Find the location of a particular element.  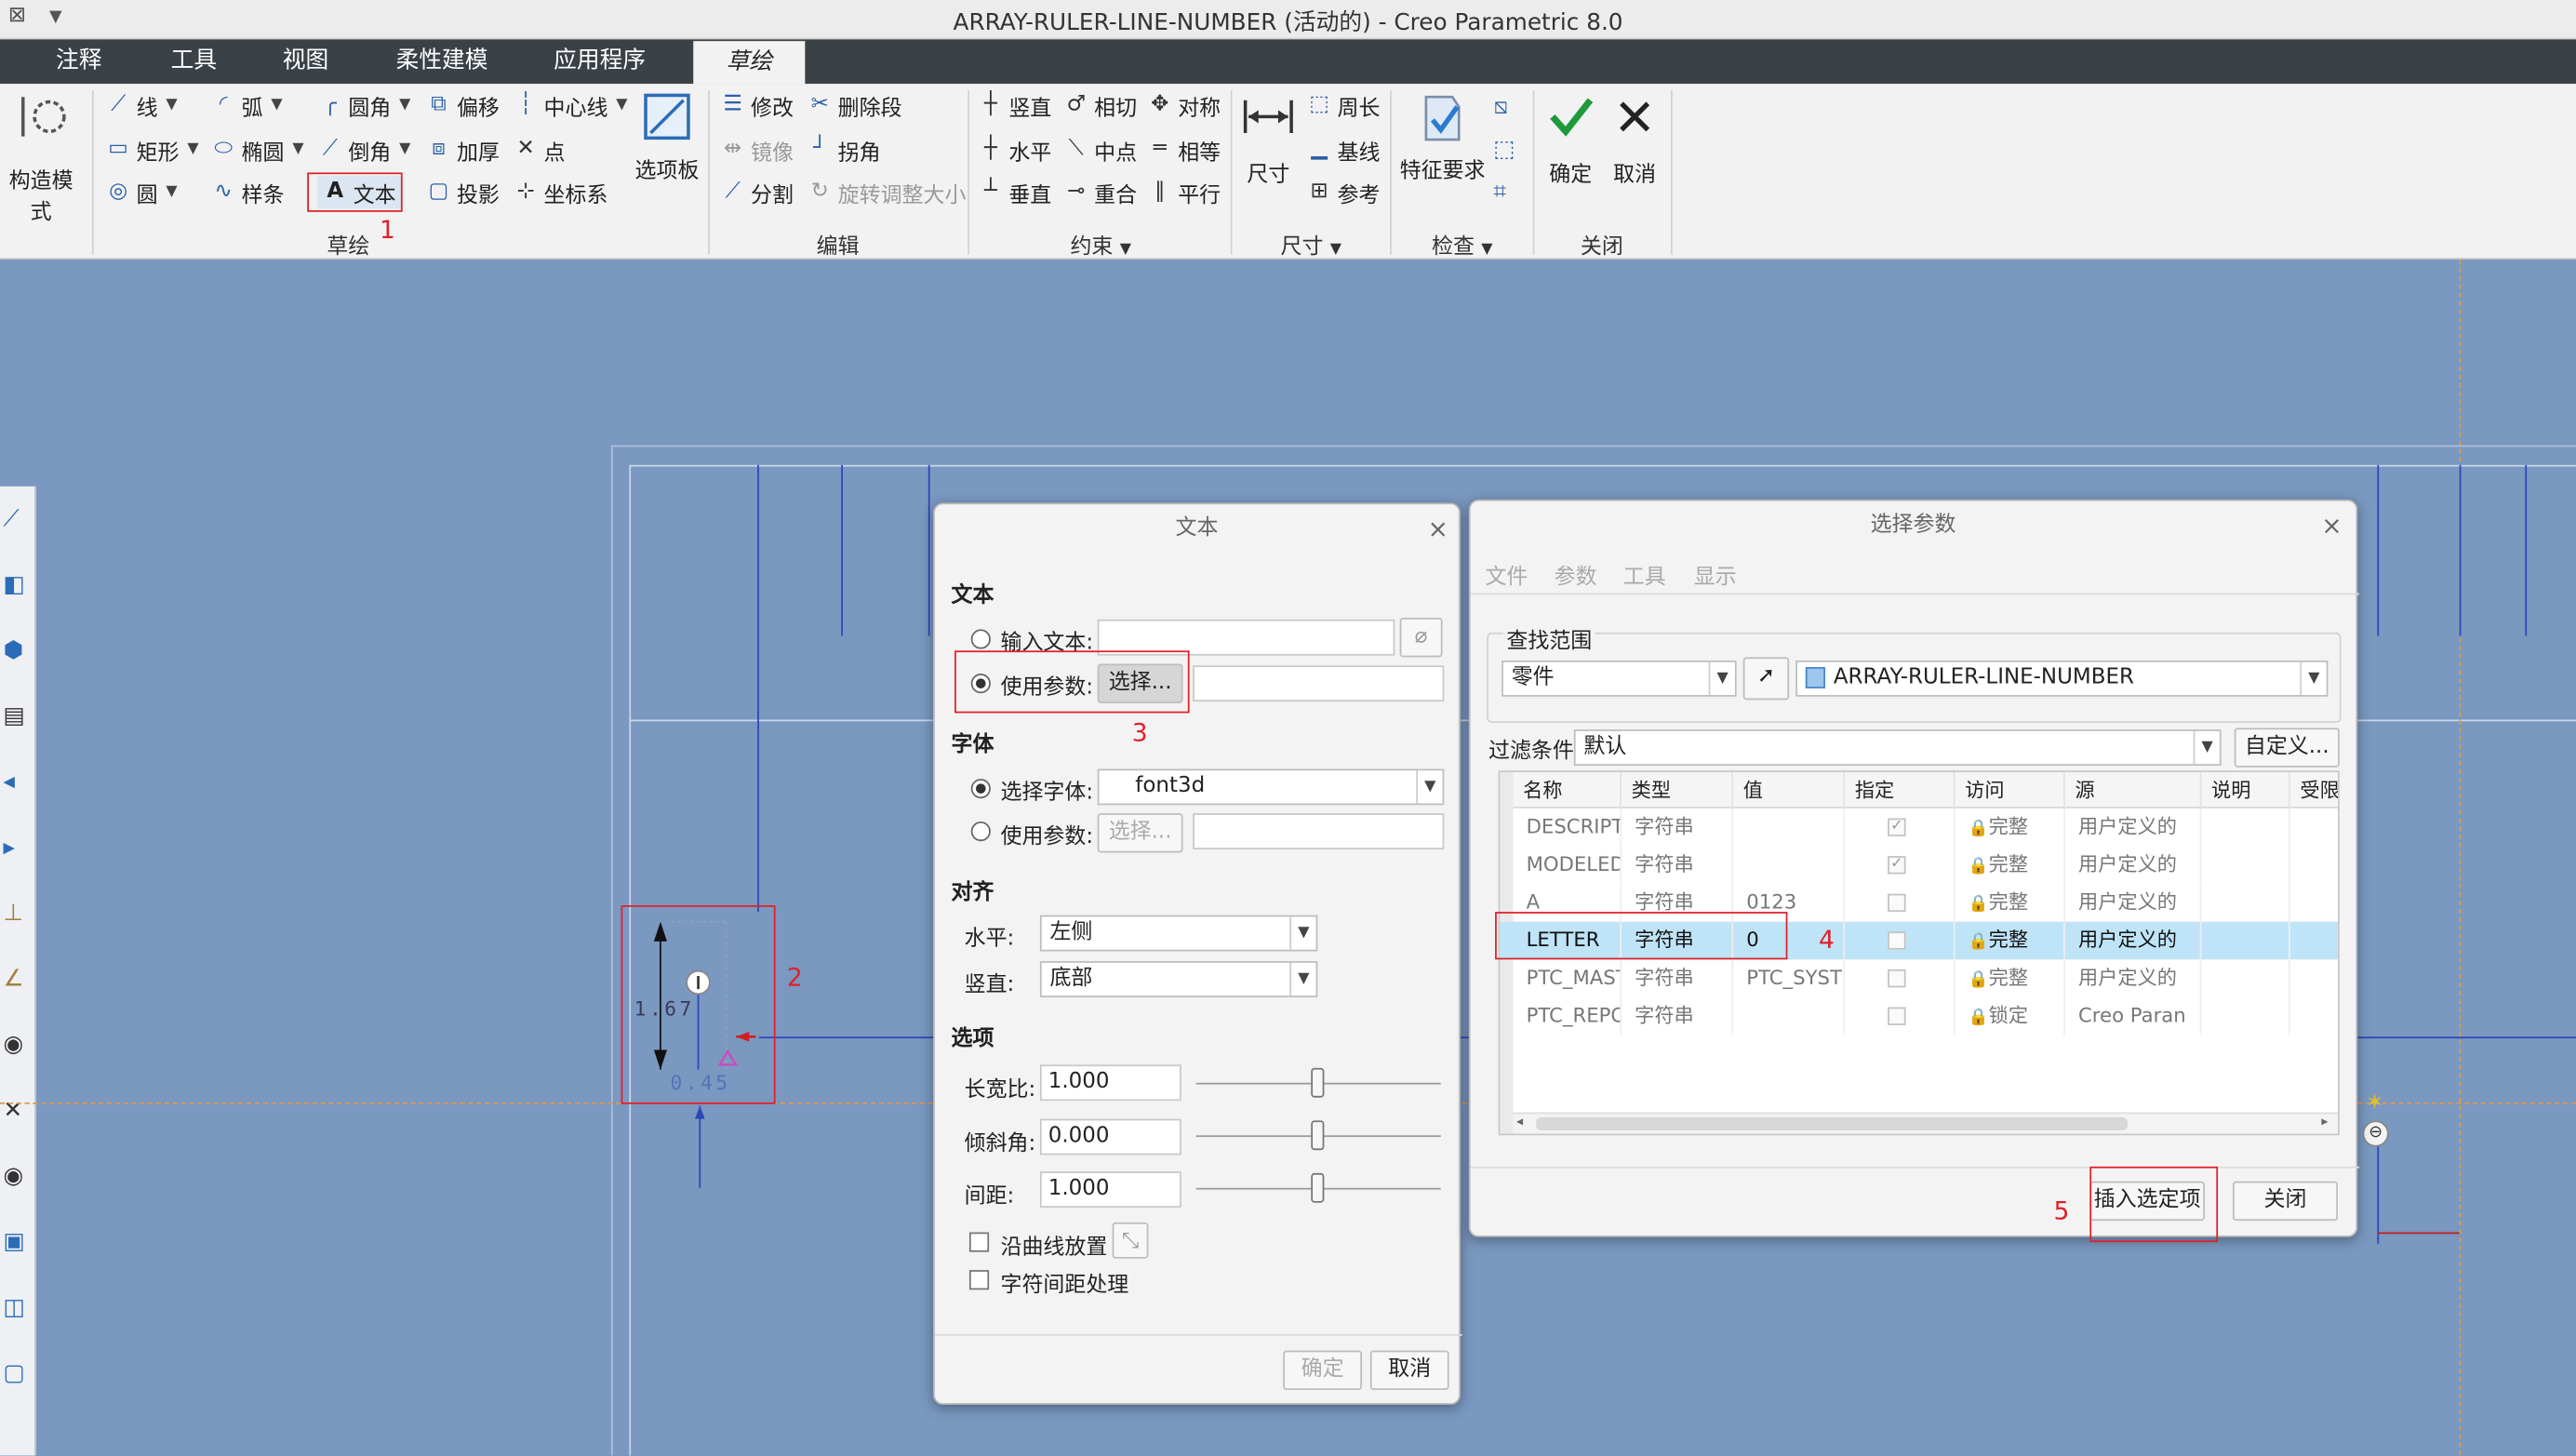

slant-angle-field: 0.000 is located at coordinates (1110, 1136).